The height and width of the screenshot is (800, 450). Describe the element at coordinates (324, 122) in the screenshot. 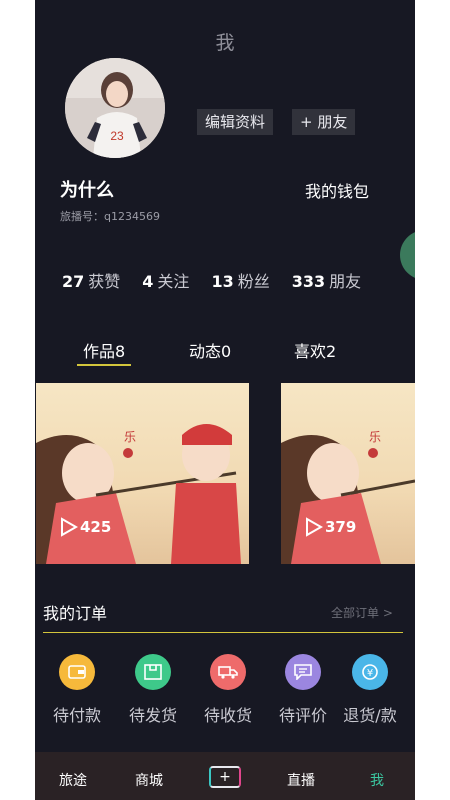

I see `add-friend-button: + 朋友` at that location.